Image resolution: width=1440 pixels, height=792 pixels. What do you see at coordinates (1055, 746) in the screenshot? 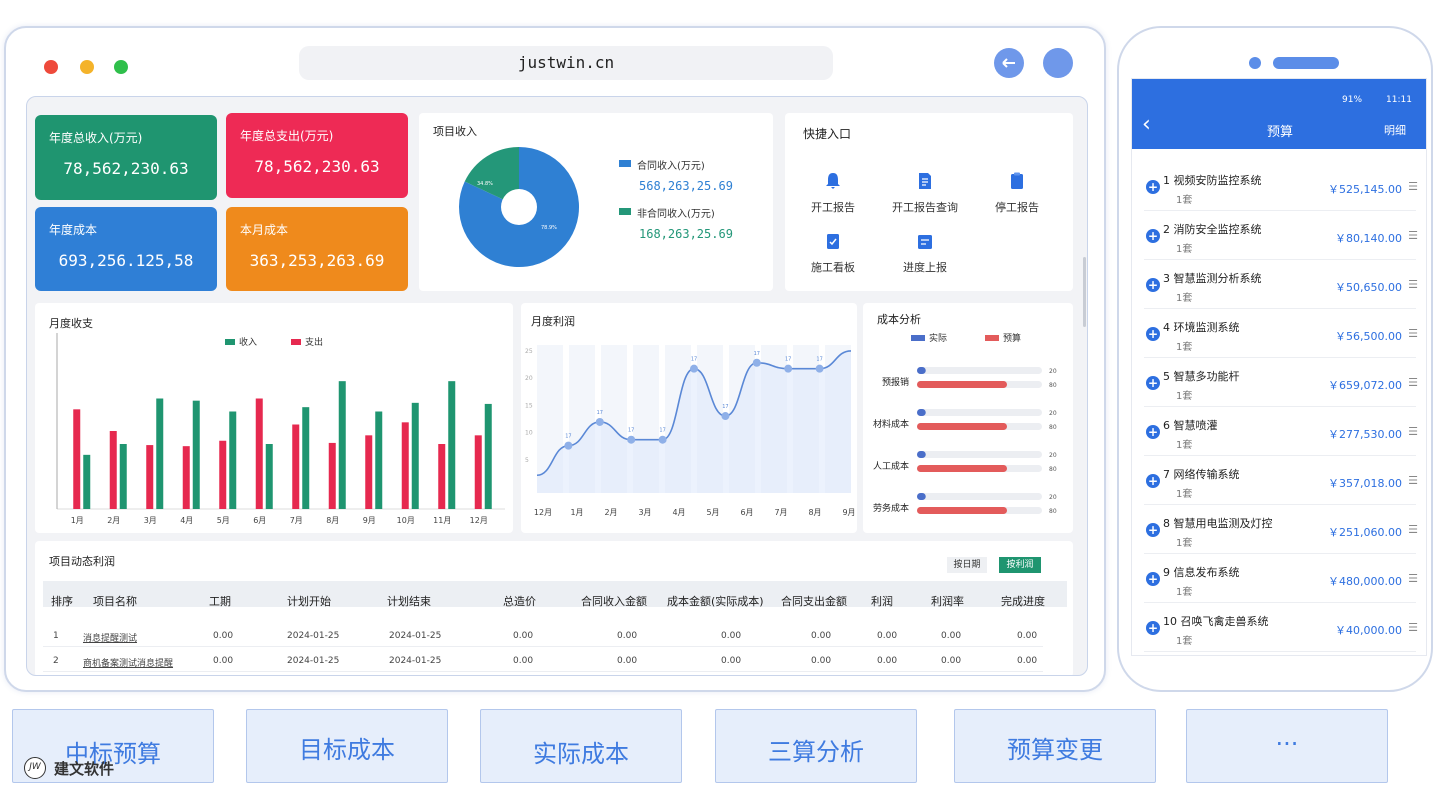
I see `tab-budget-change: 预算变更` at bounding box center [1055, 746].